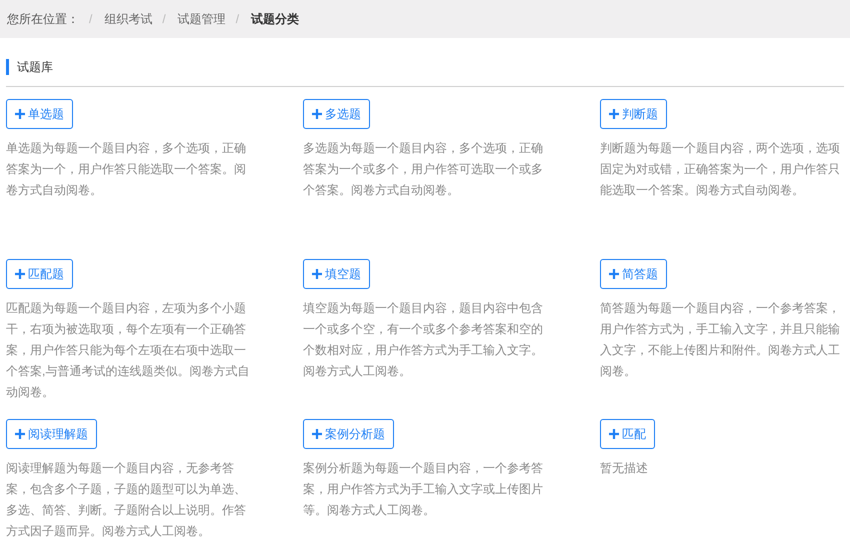 The image size is (850, 539). Describe the element at coordinates (43, 19) in the screenshot. I see `breadcrumb-label: 您所在位置：` at that location.